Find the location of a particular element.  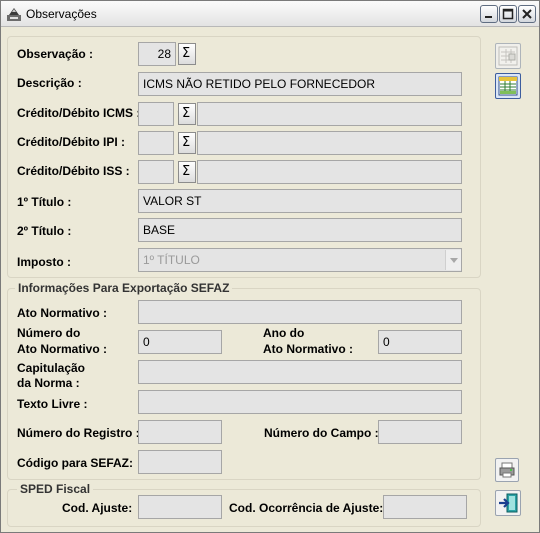

credito-ipi-lookup-button: Σ is located at coordinates (187, 143).